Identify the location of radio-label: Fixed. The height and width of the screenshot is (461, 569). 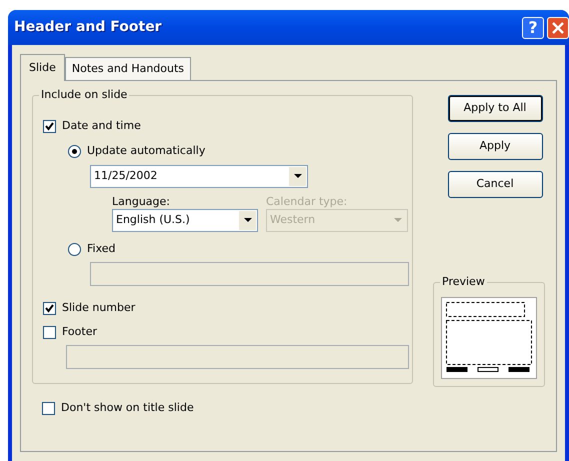
(101, 248).